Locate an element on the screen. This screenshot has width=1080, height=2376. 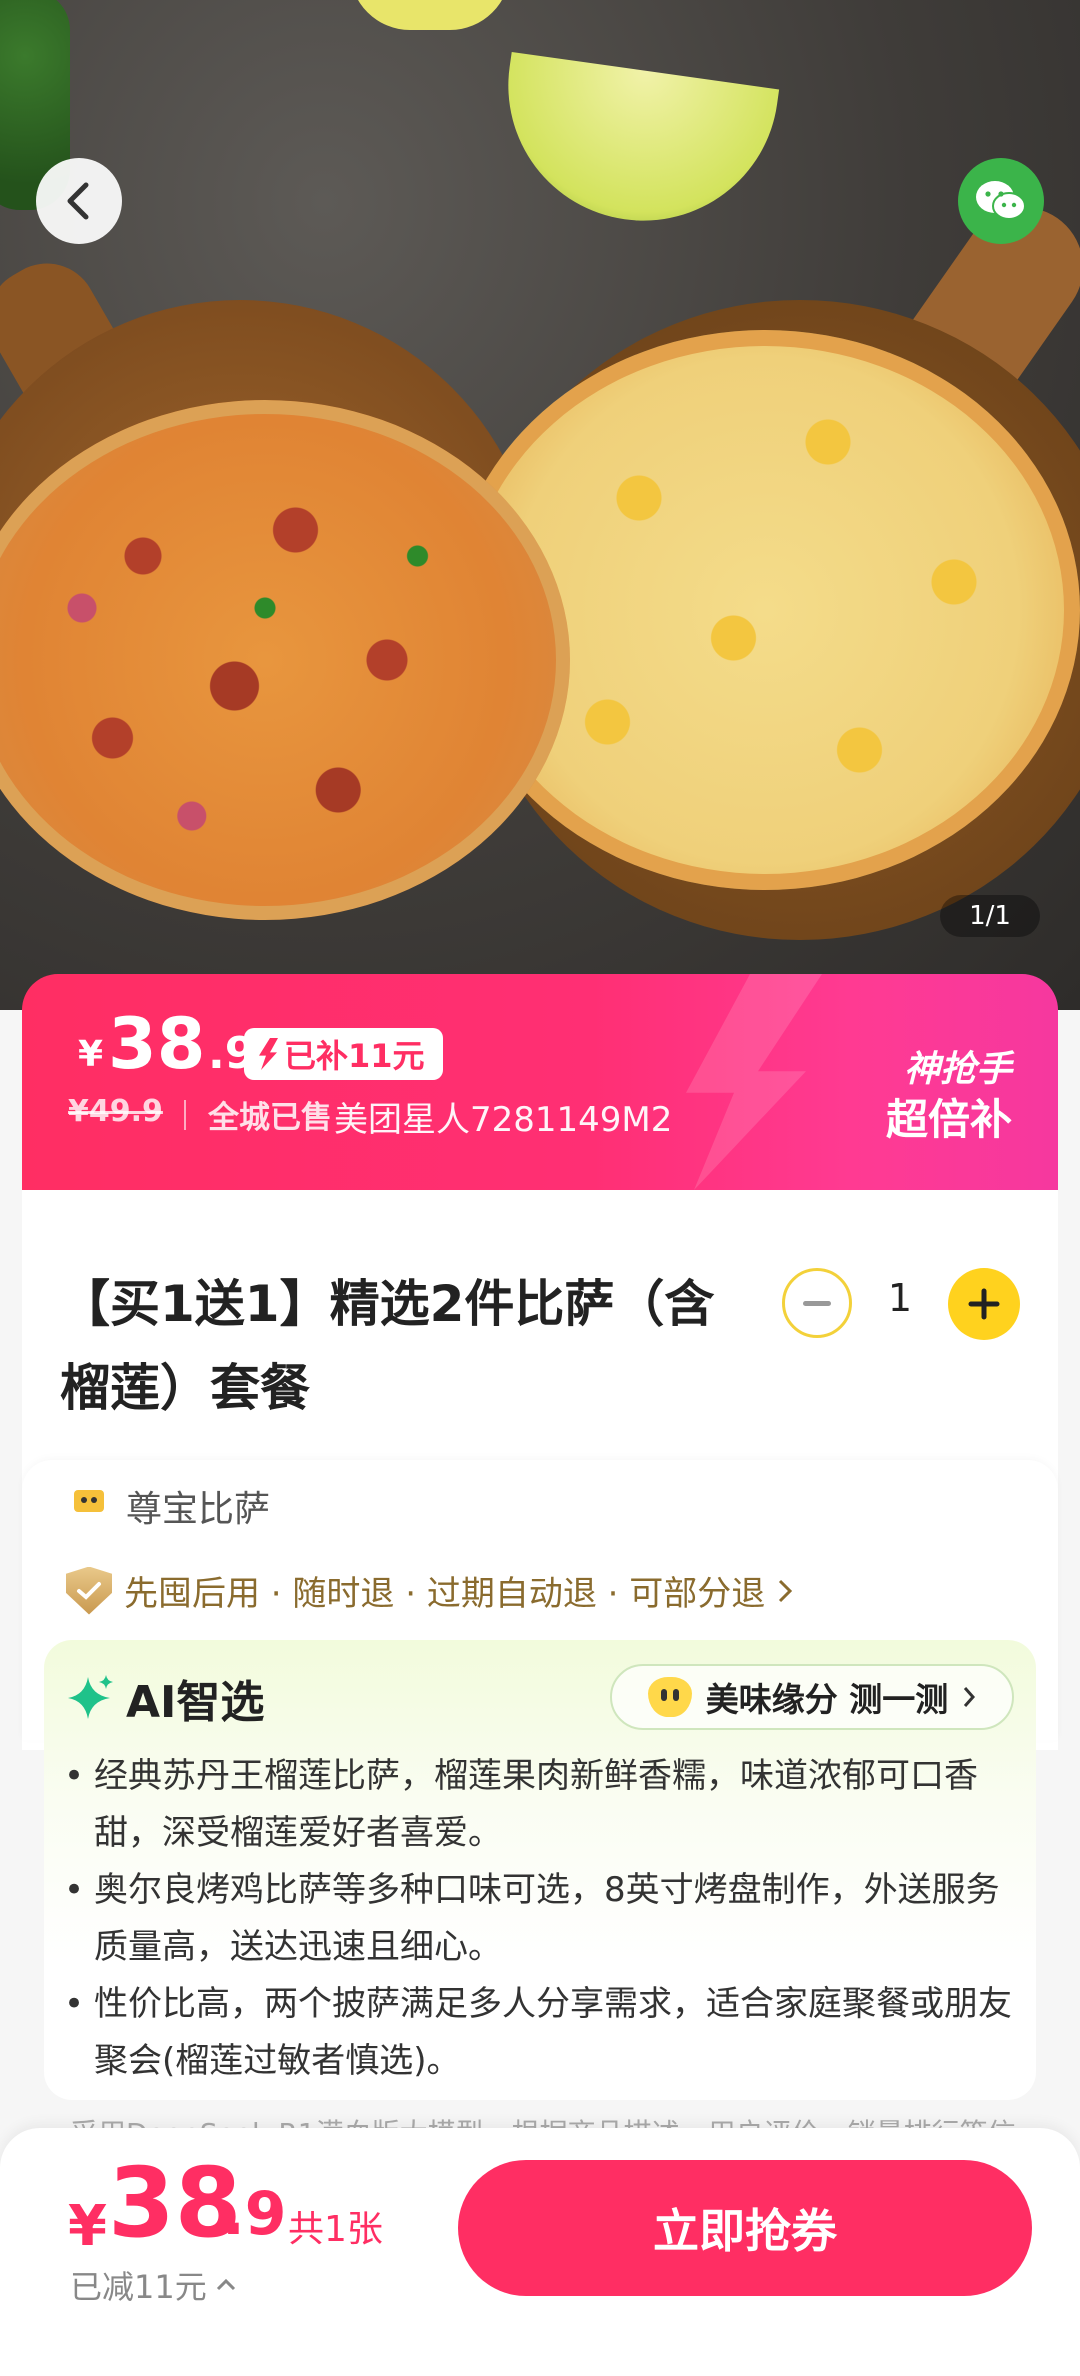
back-button is located at coordinates (79, 201).